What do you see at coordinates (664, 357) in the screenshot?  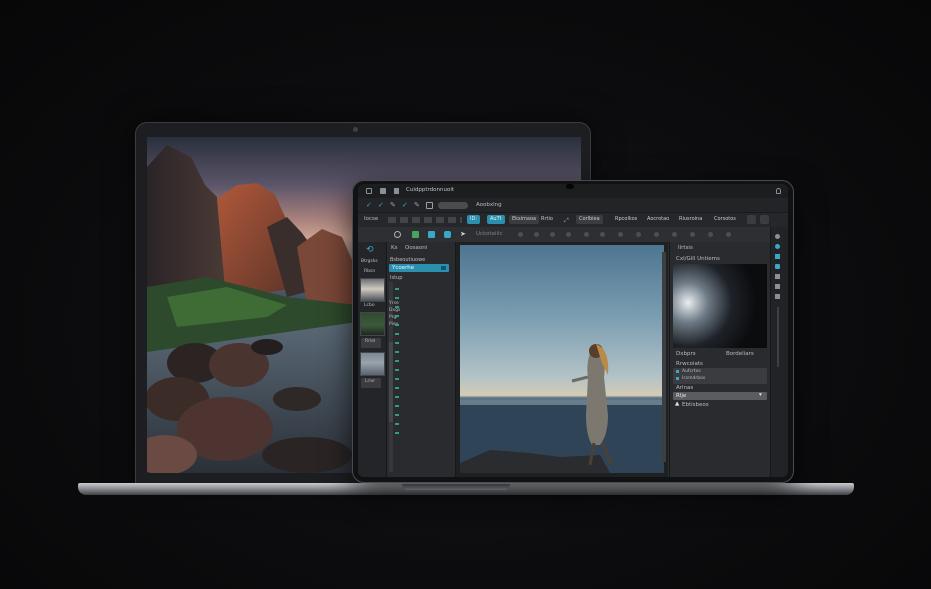 I see `canvas-scrollbar` at bounding box center [664, 357].